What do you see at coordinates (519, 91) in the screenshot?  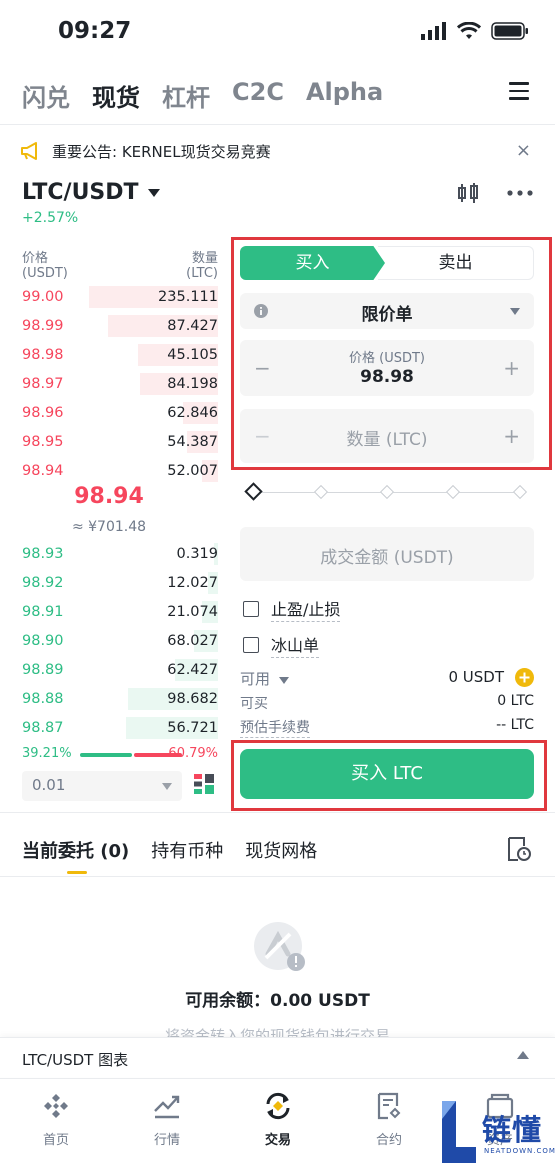 I see `menu-icon` at bounding box center [519, 91].